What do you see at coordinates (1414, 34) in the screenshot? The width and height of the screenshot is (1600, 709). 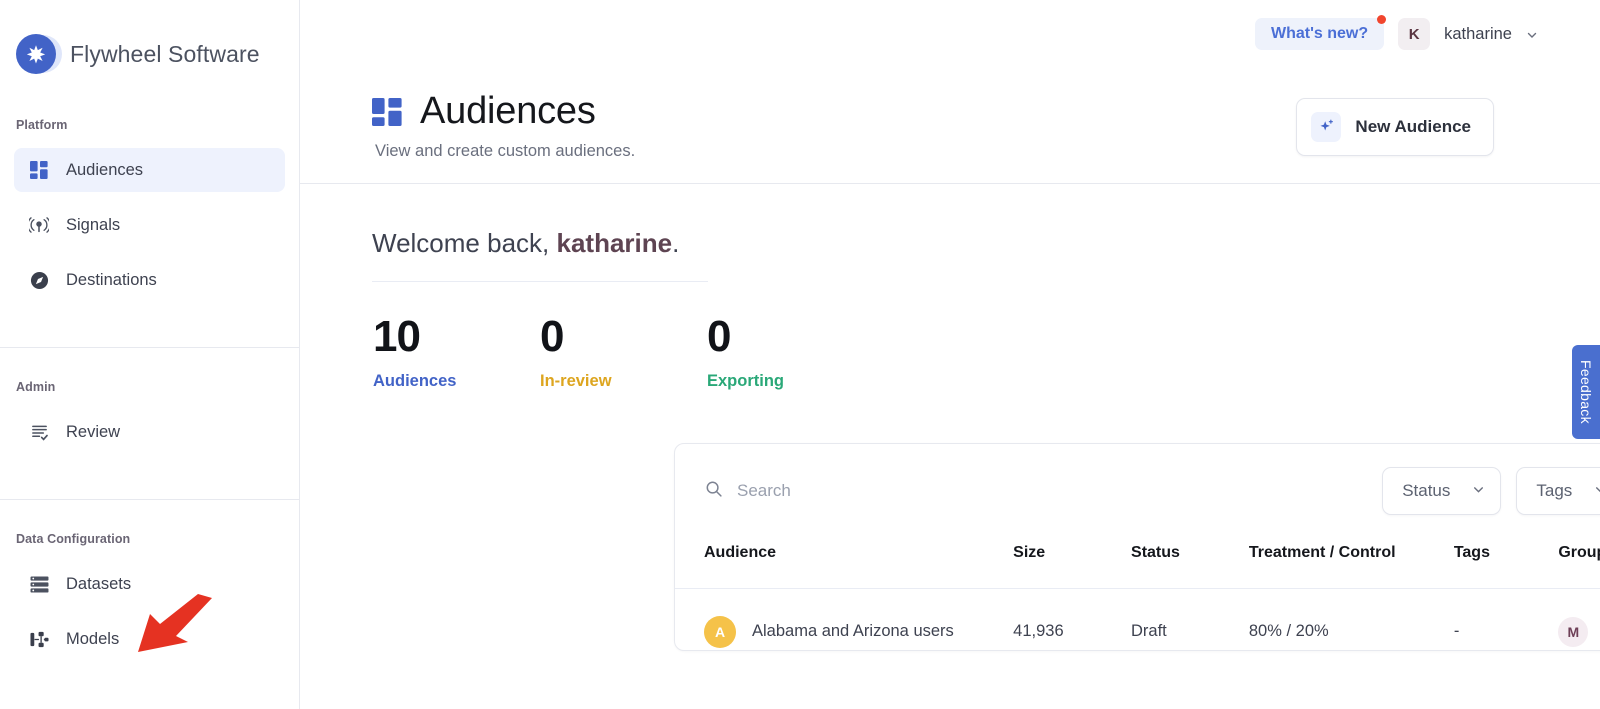 I see `avatar: K` at bounding box center [1414, 34].